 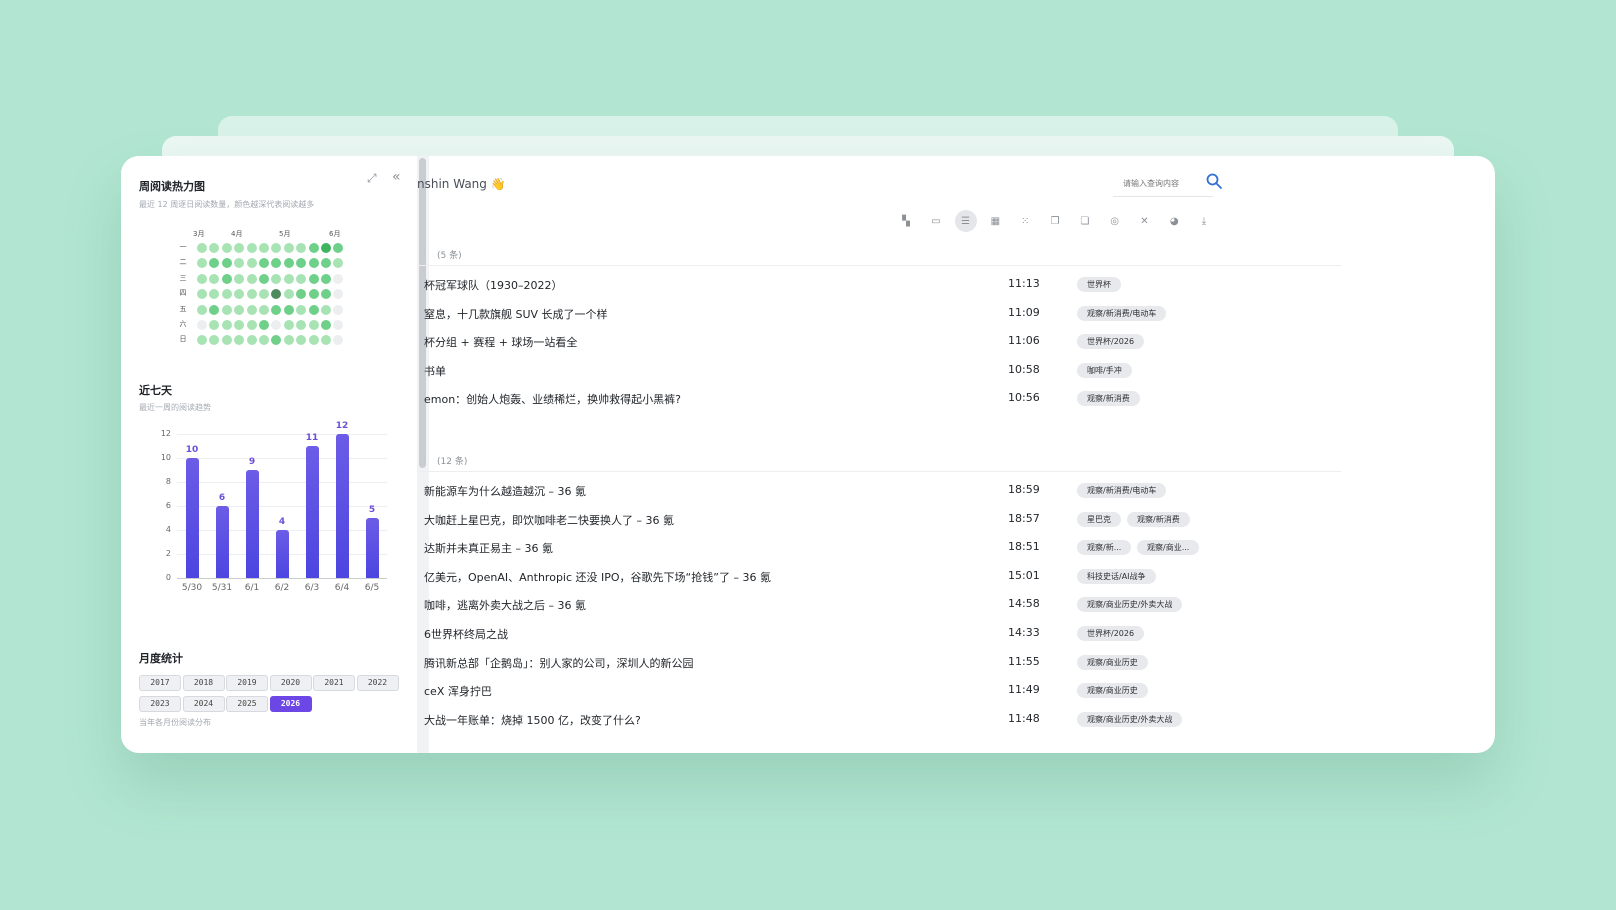 I want to click on y-tick-label: 2, so click(x=168, y=553).